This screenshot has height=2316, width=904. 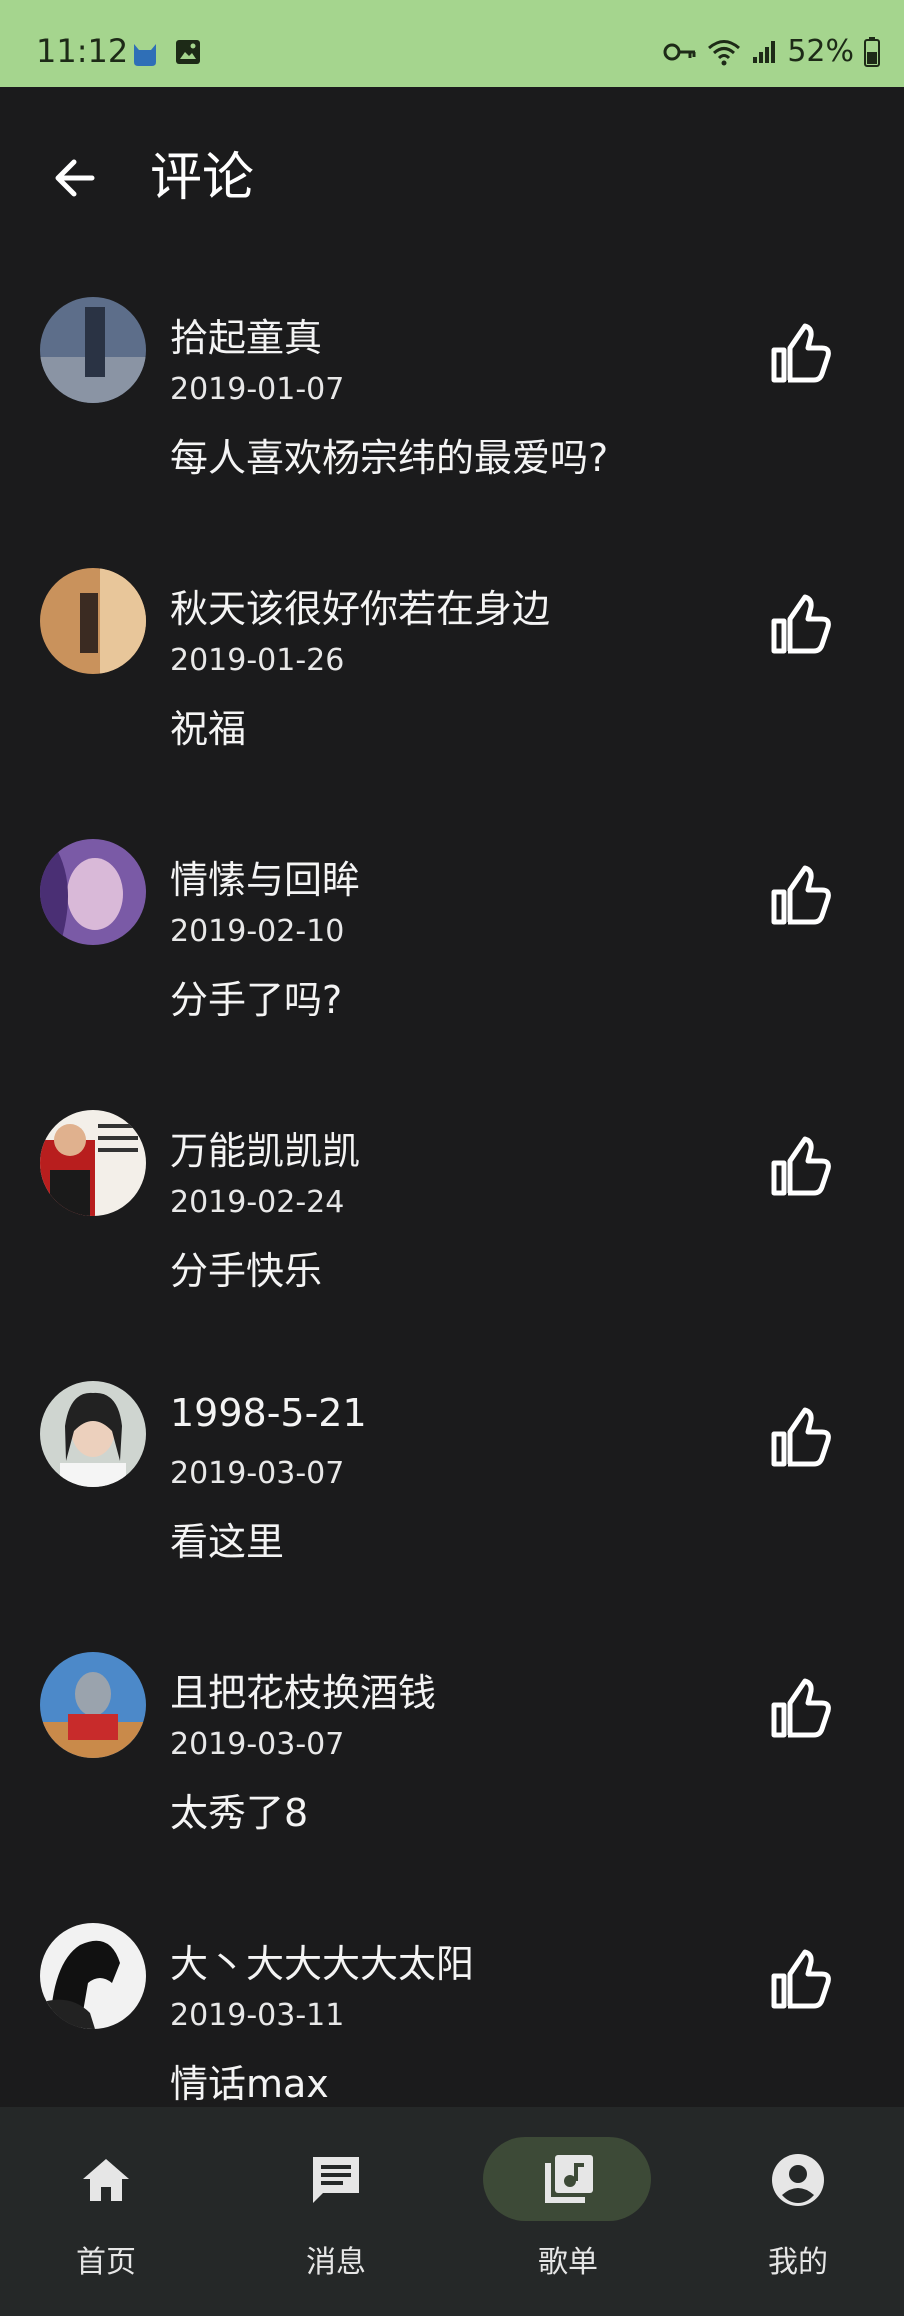 I want to click on comment-item: 万能凯凯凯 2019-02-24 分手快乐, so click(x=452, y=1210).